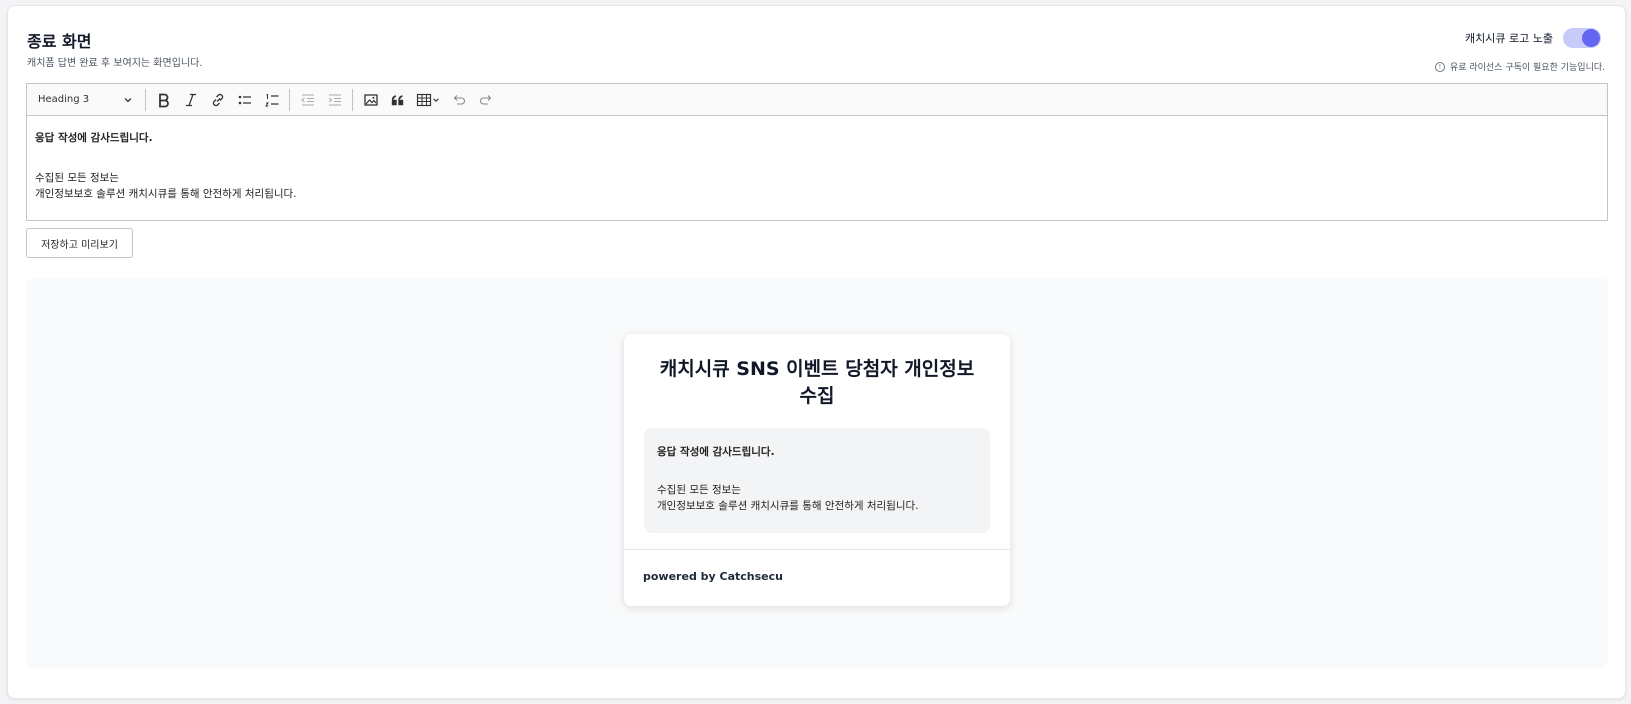 This screenshot has width=1631, height=704. I want to click on license-notice: ! 유료 라이선스 구독이 필요한 기능입니다., so click(1519, 66).